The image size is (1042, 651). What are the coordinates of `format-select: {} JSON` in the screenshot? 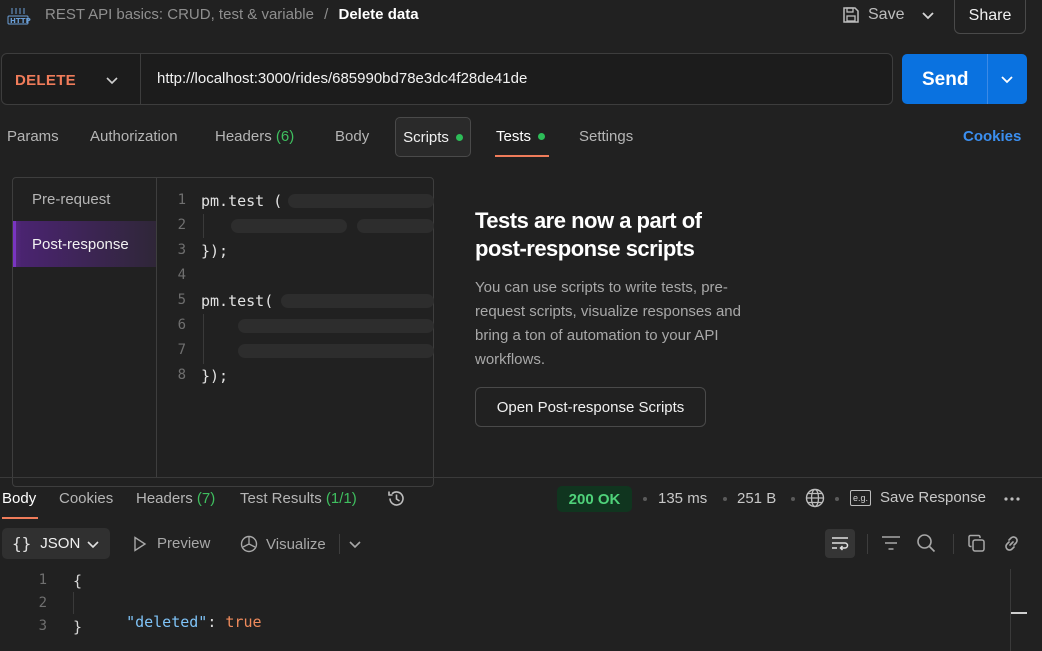 It's located at (56, 543).